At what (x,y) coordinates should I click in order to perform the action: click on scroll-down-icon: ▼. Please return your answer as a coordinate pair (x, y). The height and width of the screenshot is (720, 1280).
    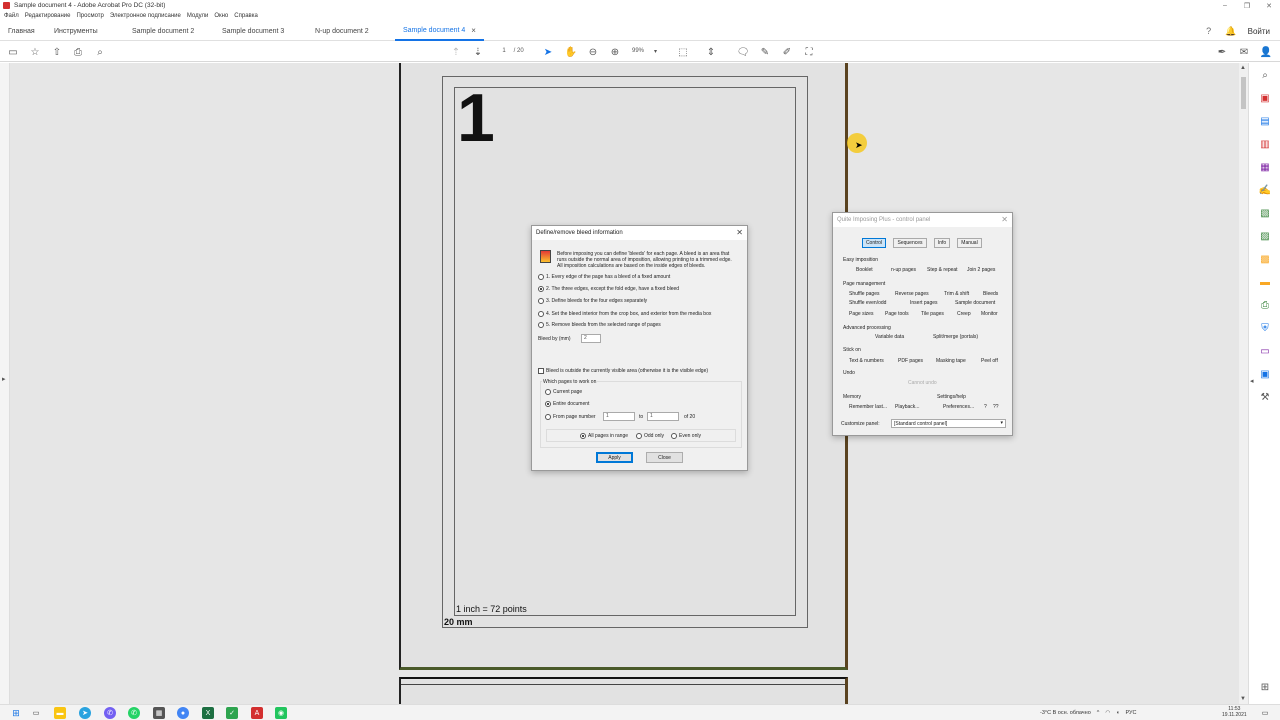
    Looking at the image, I should click on (1243, 699).